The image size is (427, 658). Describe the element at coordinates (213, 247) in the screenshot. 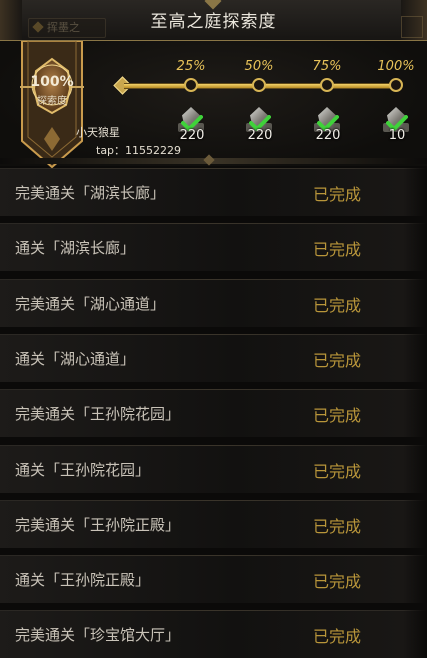

I see `task-row: 通关「湖滨长廊」 已完成` at that location.